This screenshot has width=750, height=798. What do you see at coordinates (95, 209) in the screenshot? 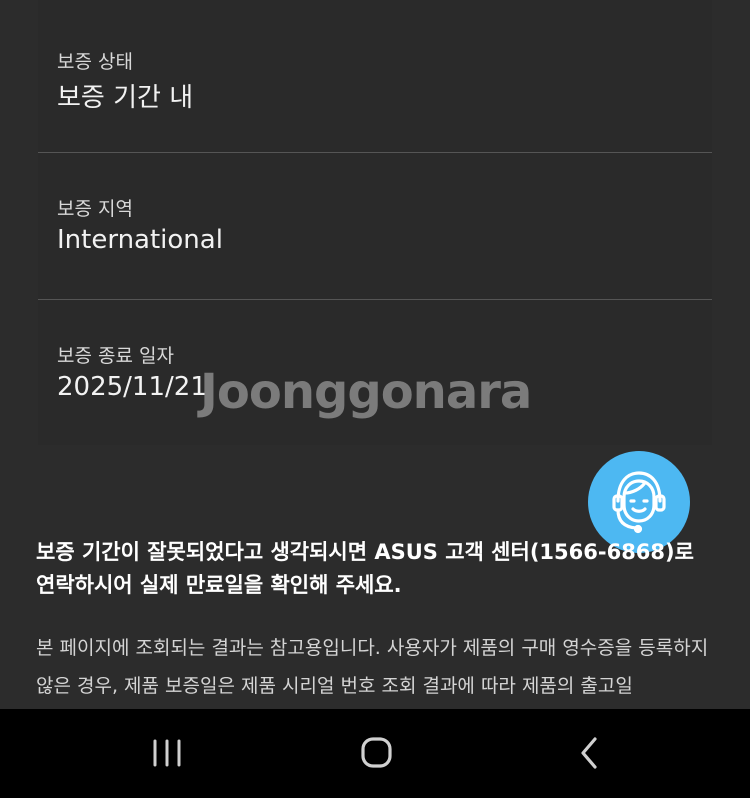
I see `warranty-region-label: 보증 지역` at bounding box center [95, 209].